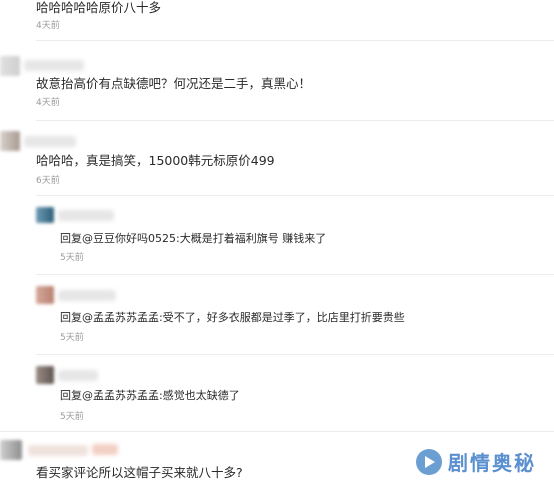 The width and height of the screenshot is (554, 490). What do you see at coordinates (174, 83) in the screenshot?
I see `comment-text: 故意抬高价有点缺德吧？何况还是二手，真黑心！` at bounding box center [174, 83].